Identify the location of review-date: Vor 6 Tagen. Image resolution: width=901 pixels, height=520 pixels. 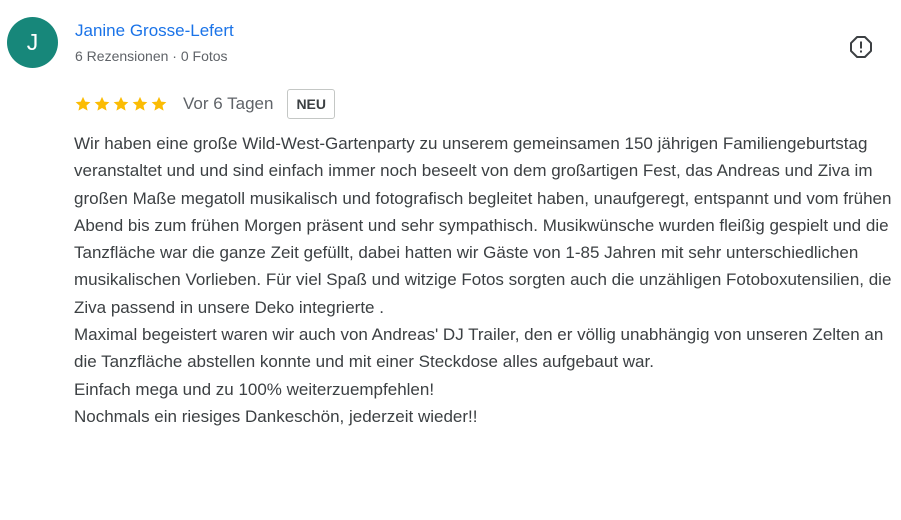
(228, 103).